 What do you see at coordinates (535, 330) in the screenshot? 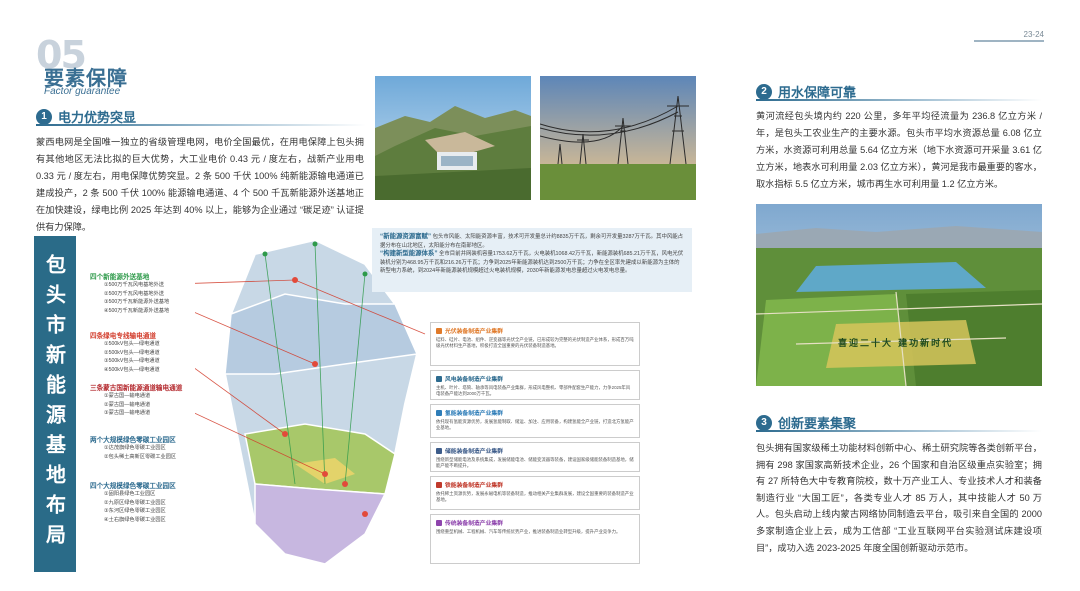
I see `cluster-title: 光伏装备制造产业集群` at bounding box center [535, 330].